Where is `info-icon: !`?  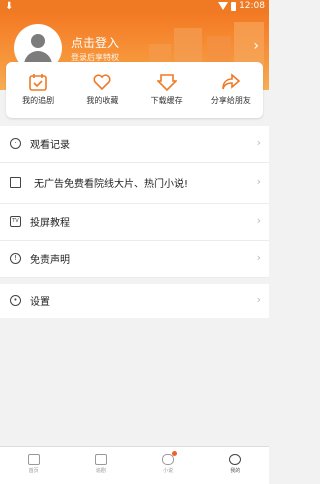
info-icon: ! is located at coordinates (15, 258).